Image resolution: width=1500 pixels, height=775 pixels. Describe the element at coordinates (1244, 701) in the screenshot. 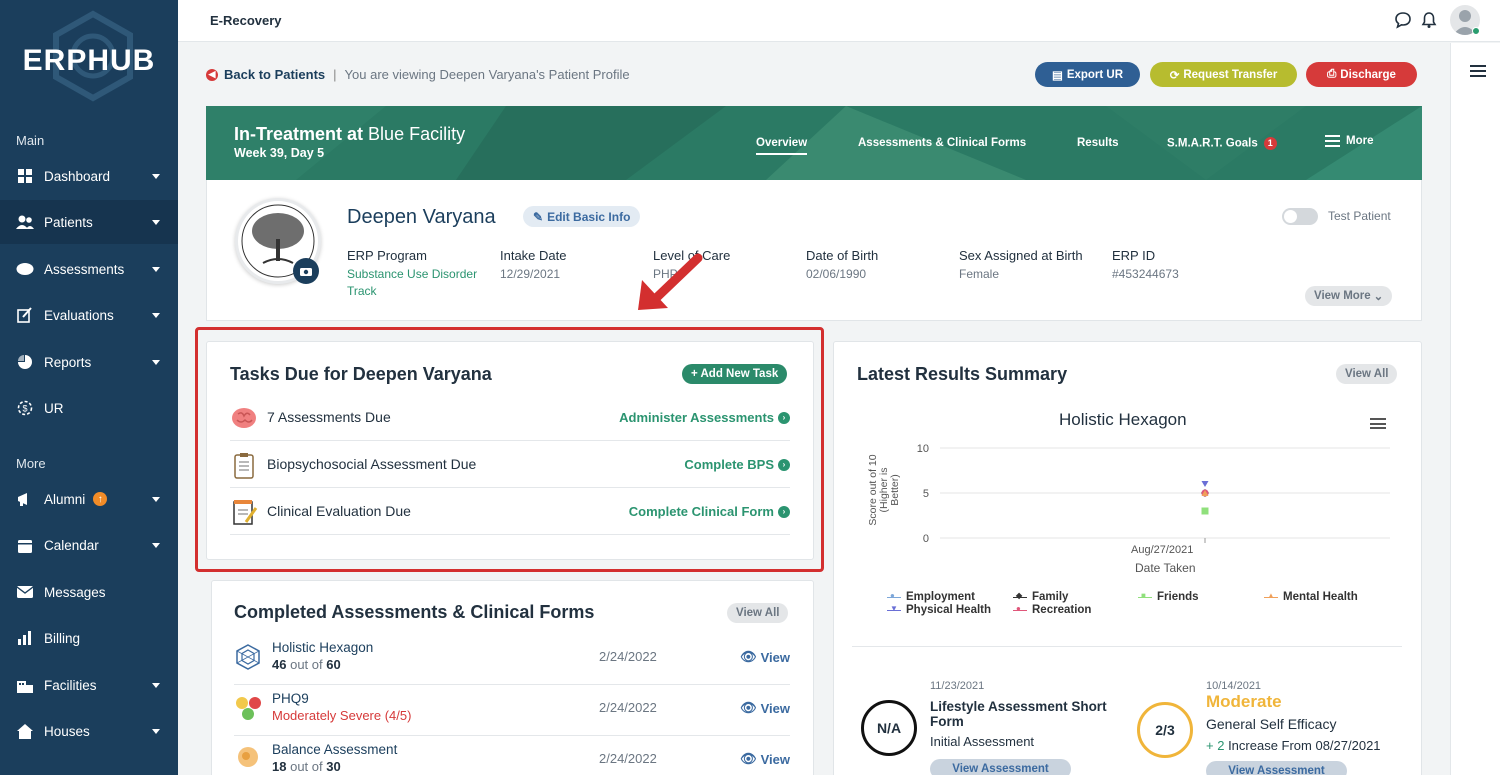

I see `result-level: Moderate` at that location.